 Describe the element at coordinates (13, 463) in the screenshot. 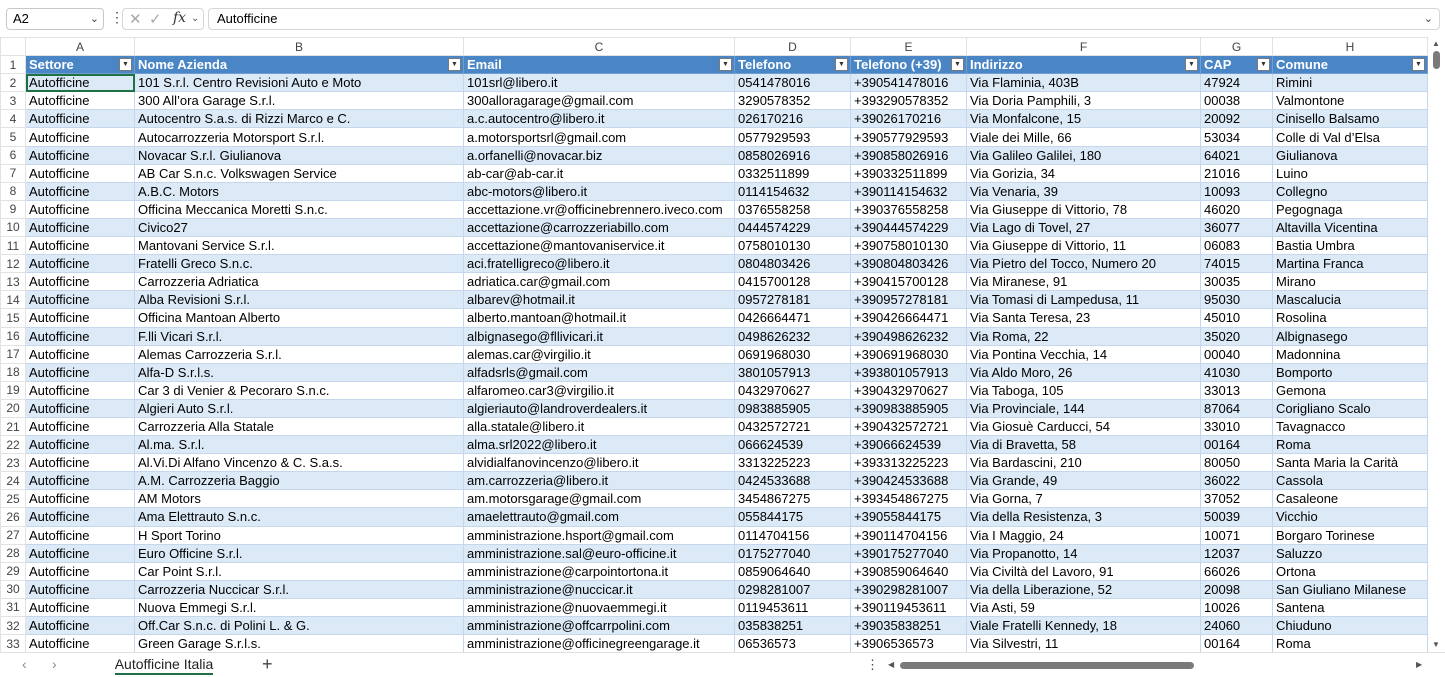

I see `row-header: 23` at that location.